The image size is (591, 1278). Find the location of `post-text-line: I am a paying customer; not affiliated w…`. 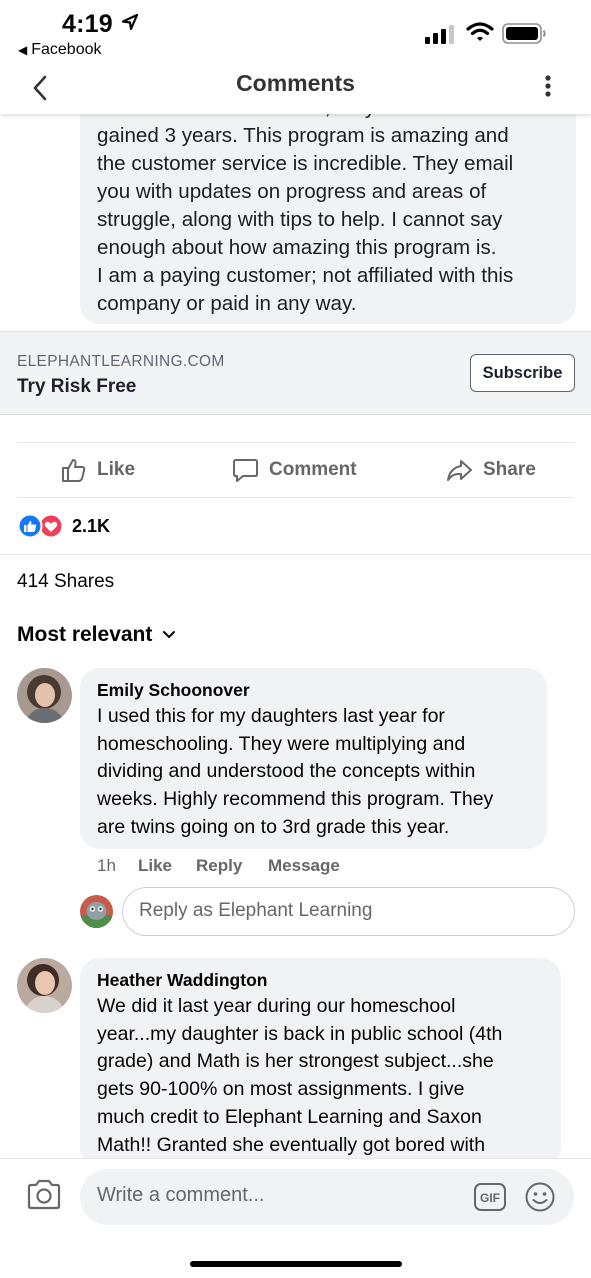

post-text-line: I am a paying customer; not affiliated w… is located at coordinates (305, 275).